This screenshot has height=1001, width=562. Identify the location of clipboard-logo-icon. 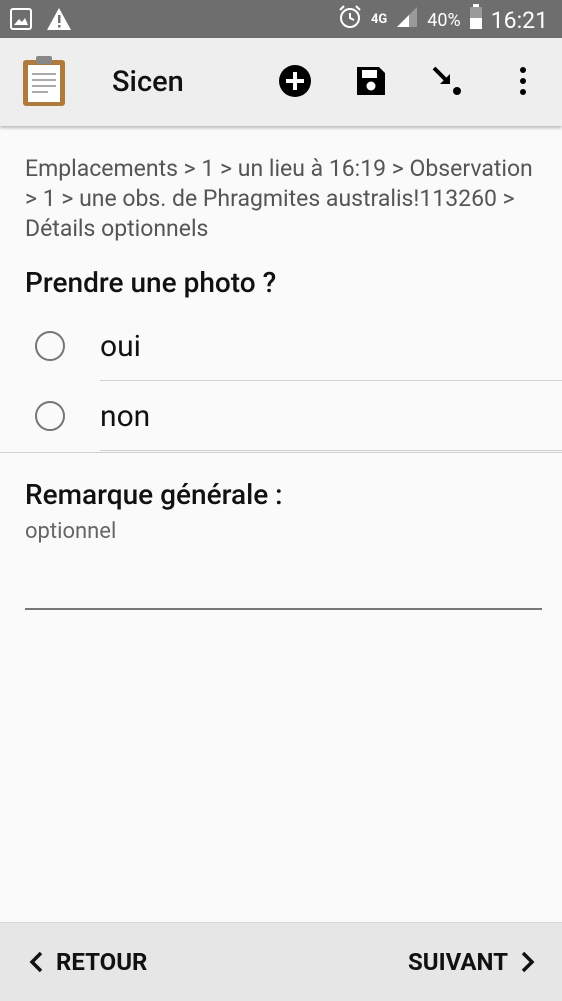
(44, 81).